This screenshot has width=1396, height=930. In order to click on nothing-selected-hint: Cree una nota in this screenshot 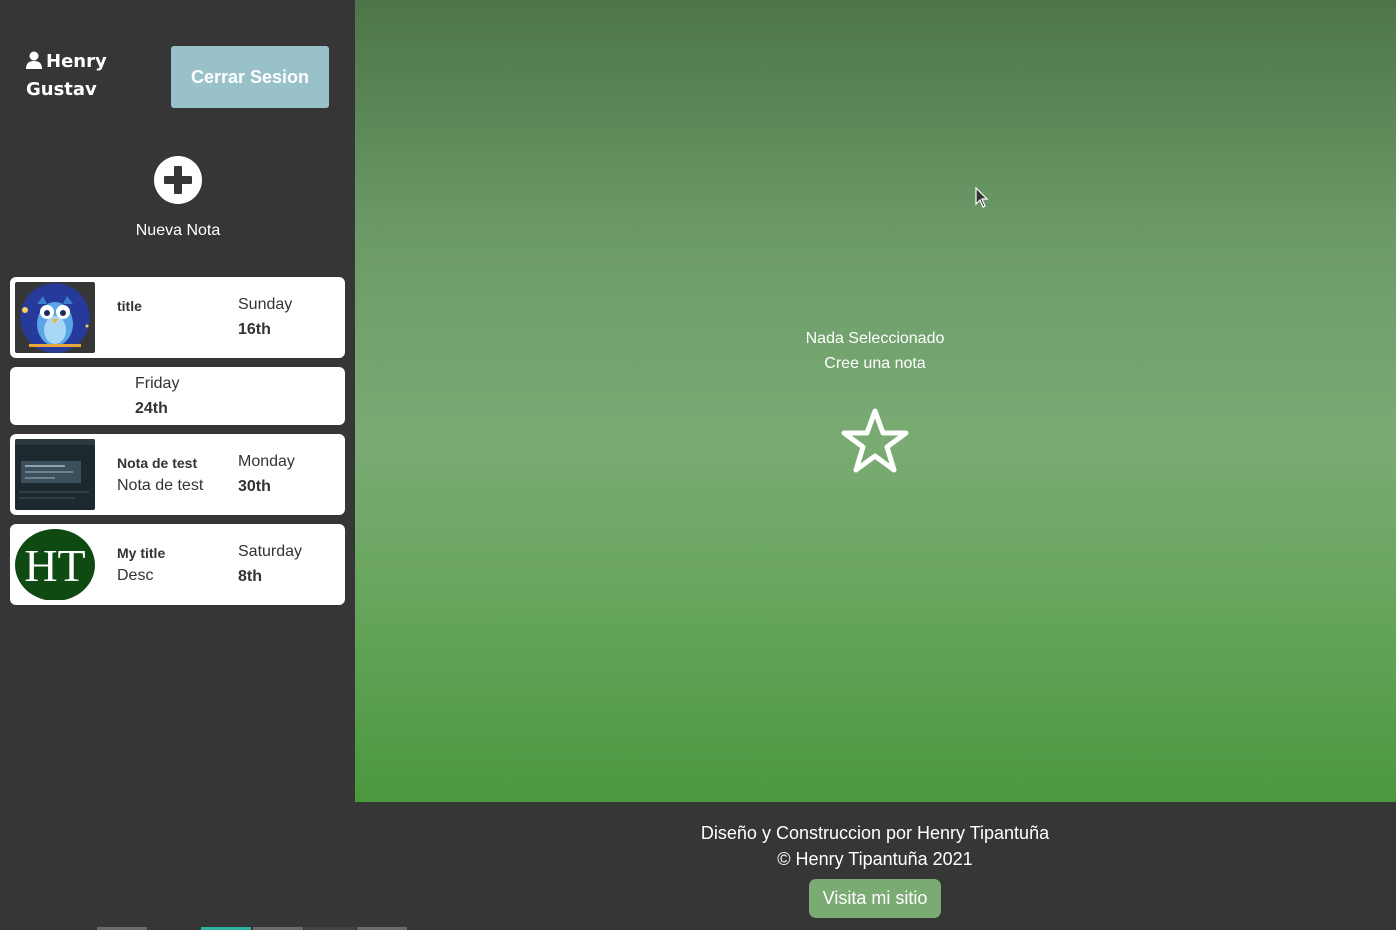, I will do `click(875, 363)`.